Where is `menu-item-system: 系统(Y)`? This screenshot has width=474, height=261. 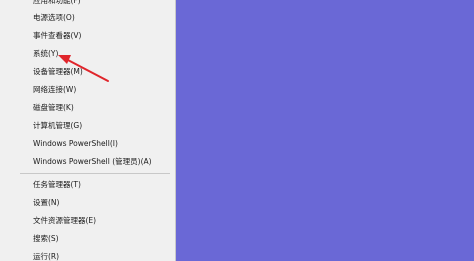
menu-item-system: 系统(Y) is located at coordinates (87, 54).